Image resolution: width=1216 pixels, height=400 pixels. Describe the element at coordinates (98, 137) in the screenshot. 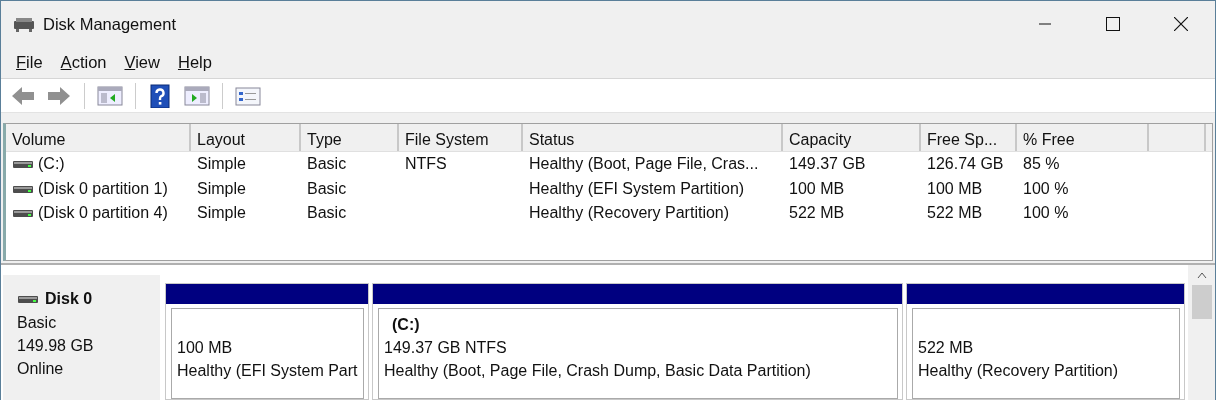

I see `column-header: Volume` at that location.